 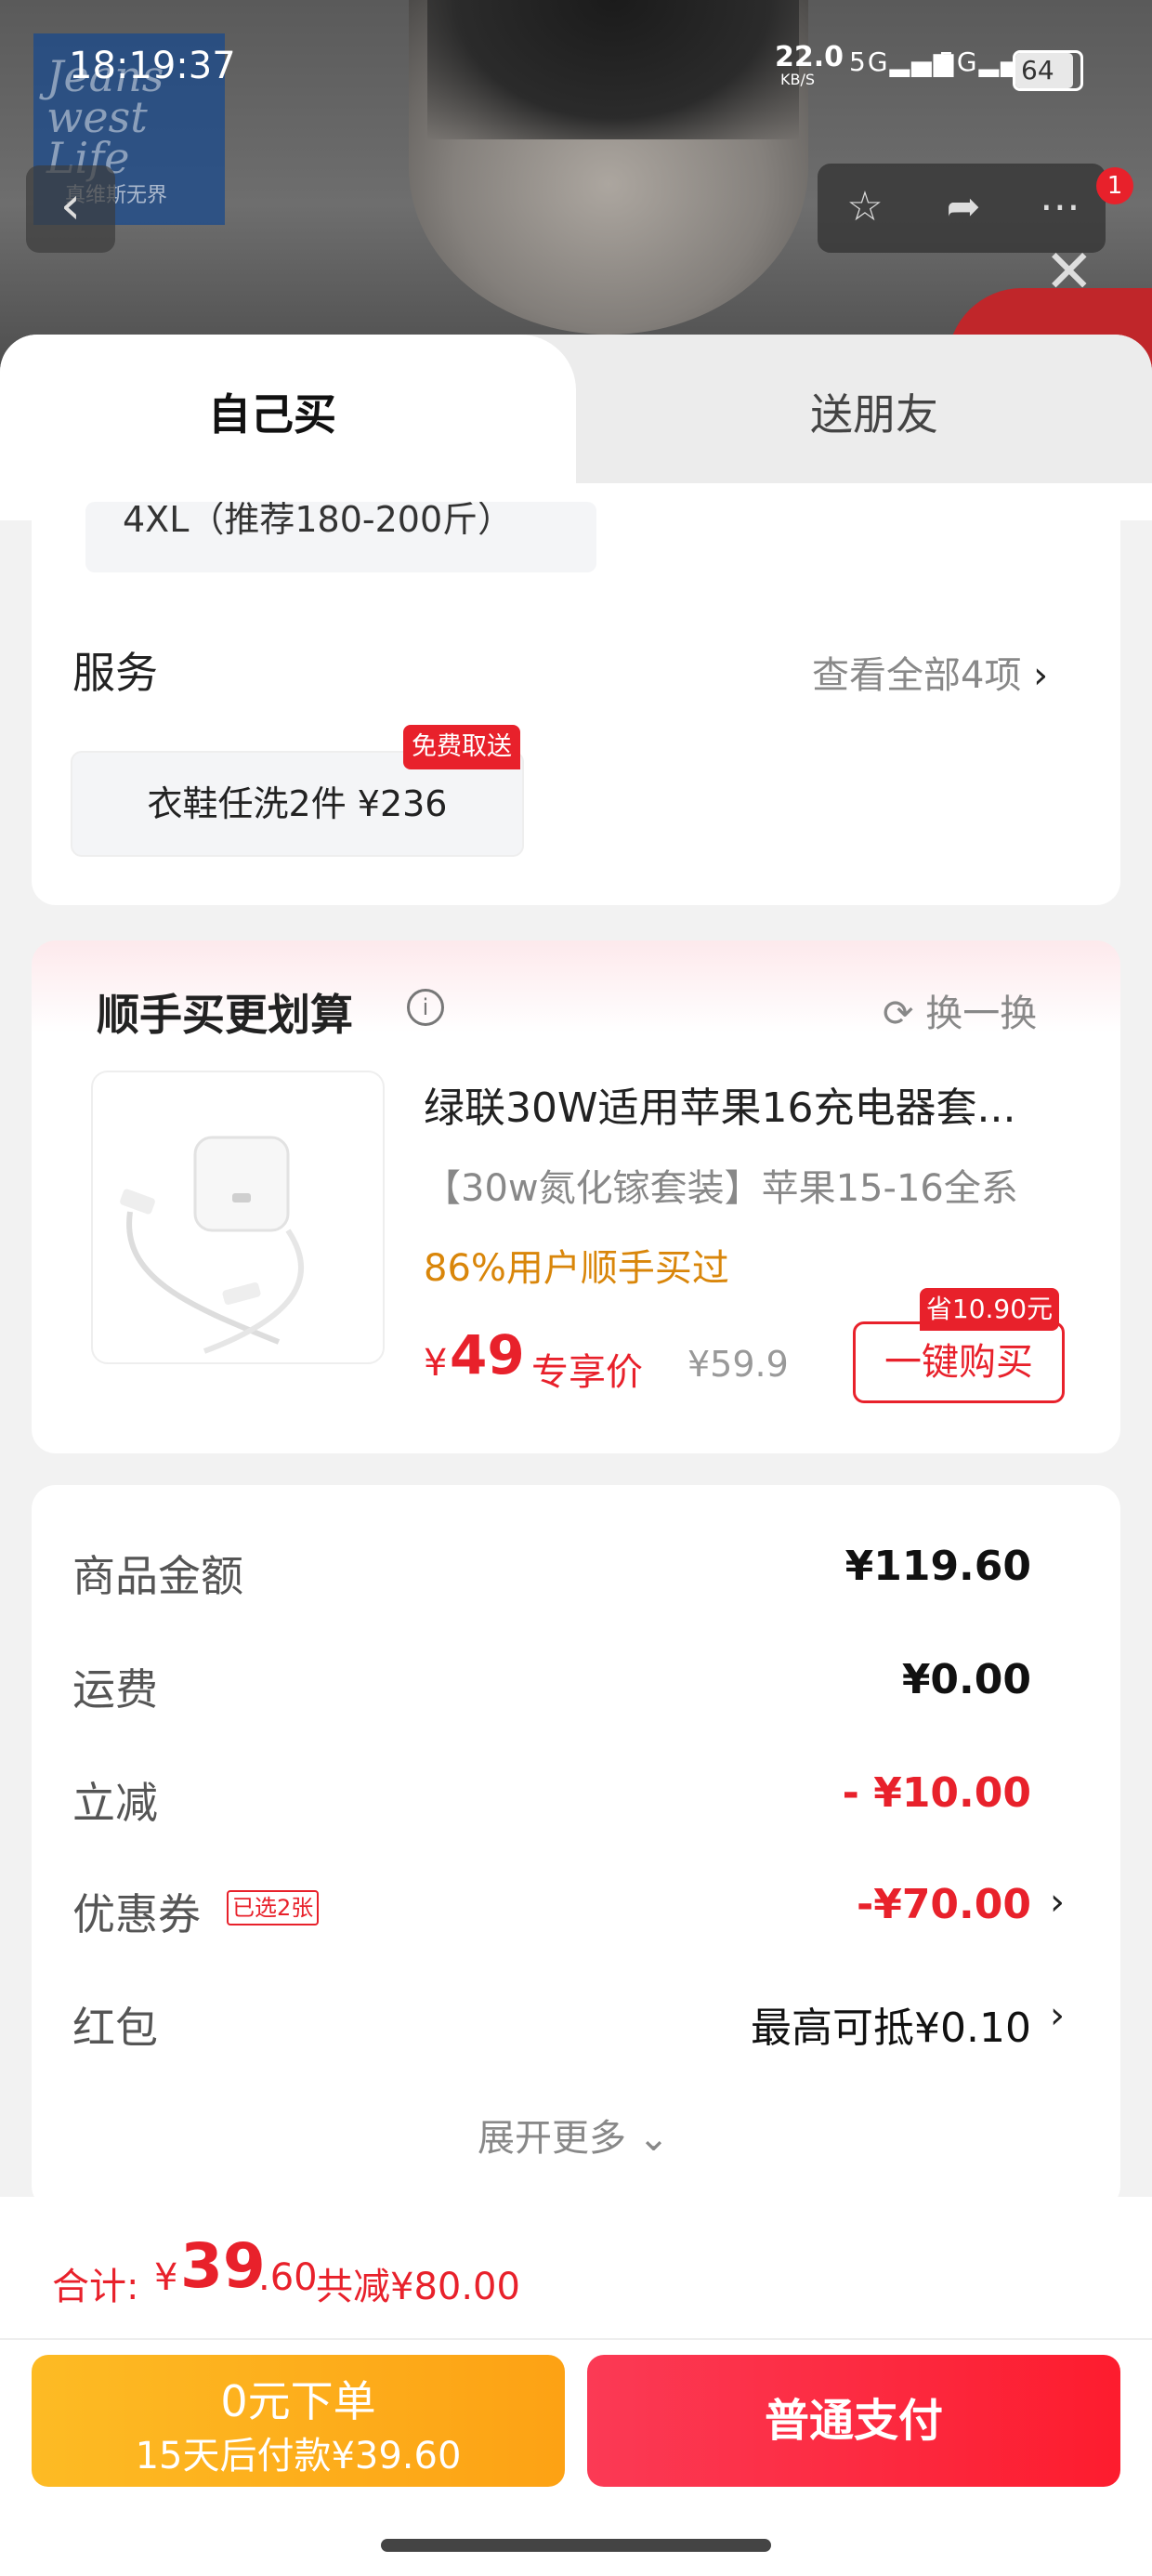 I want to click on swap-button: ⟳ 换一换, so click(x=960, y=1010).